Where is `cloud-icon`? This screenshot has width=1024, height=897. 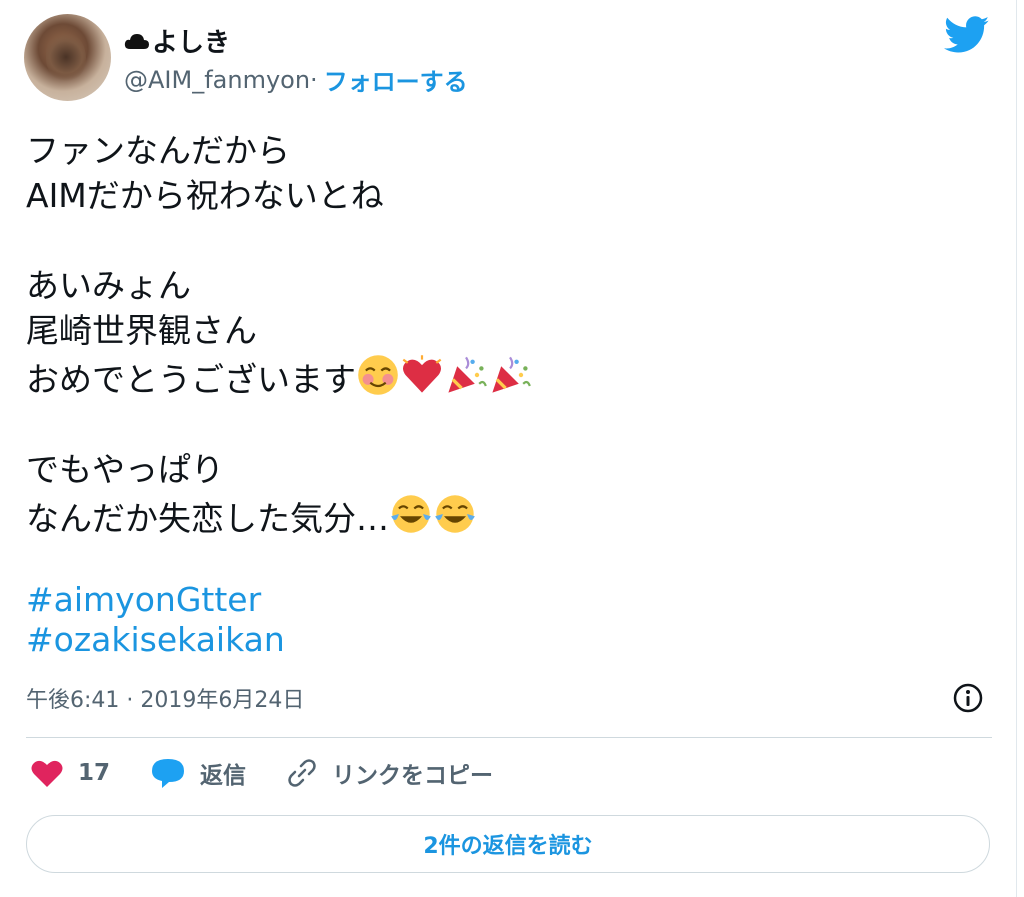
cloud-icon is located at coordinates (136, 41).